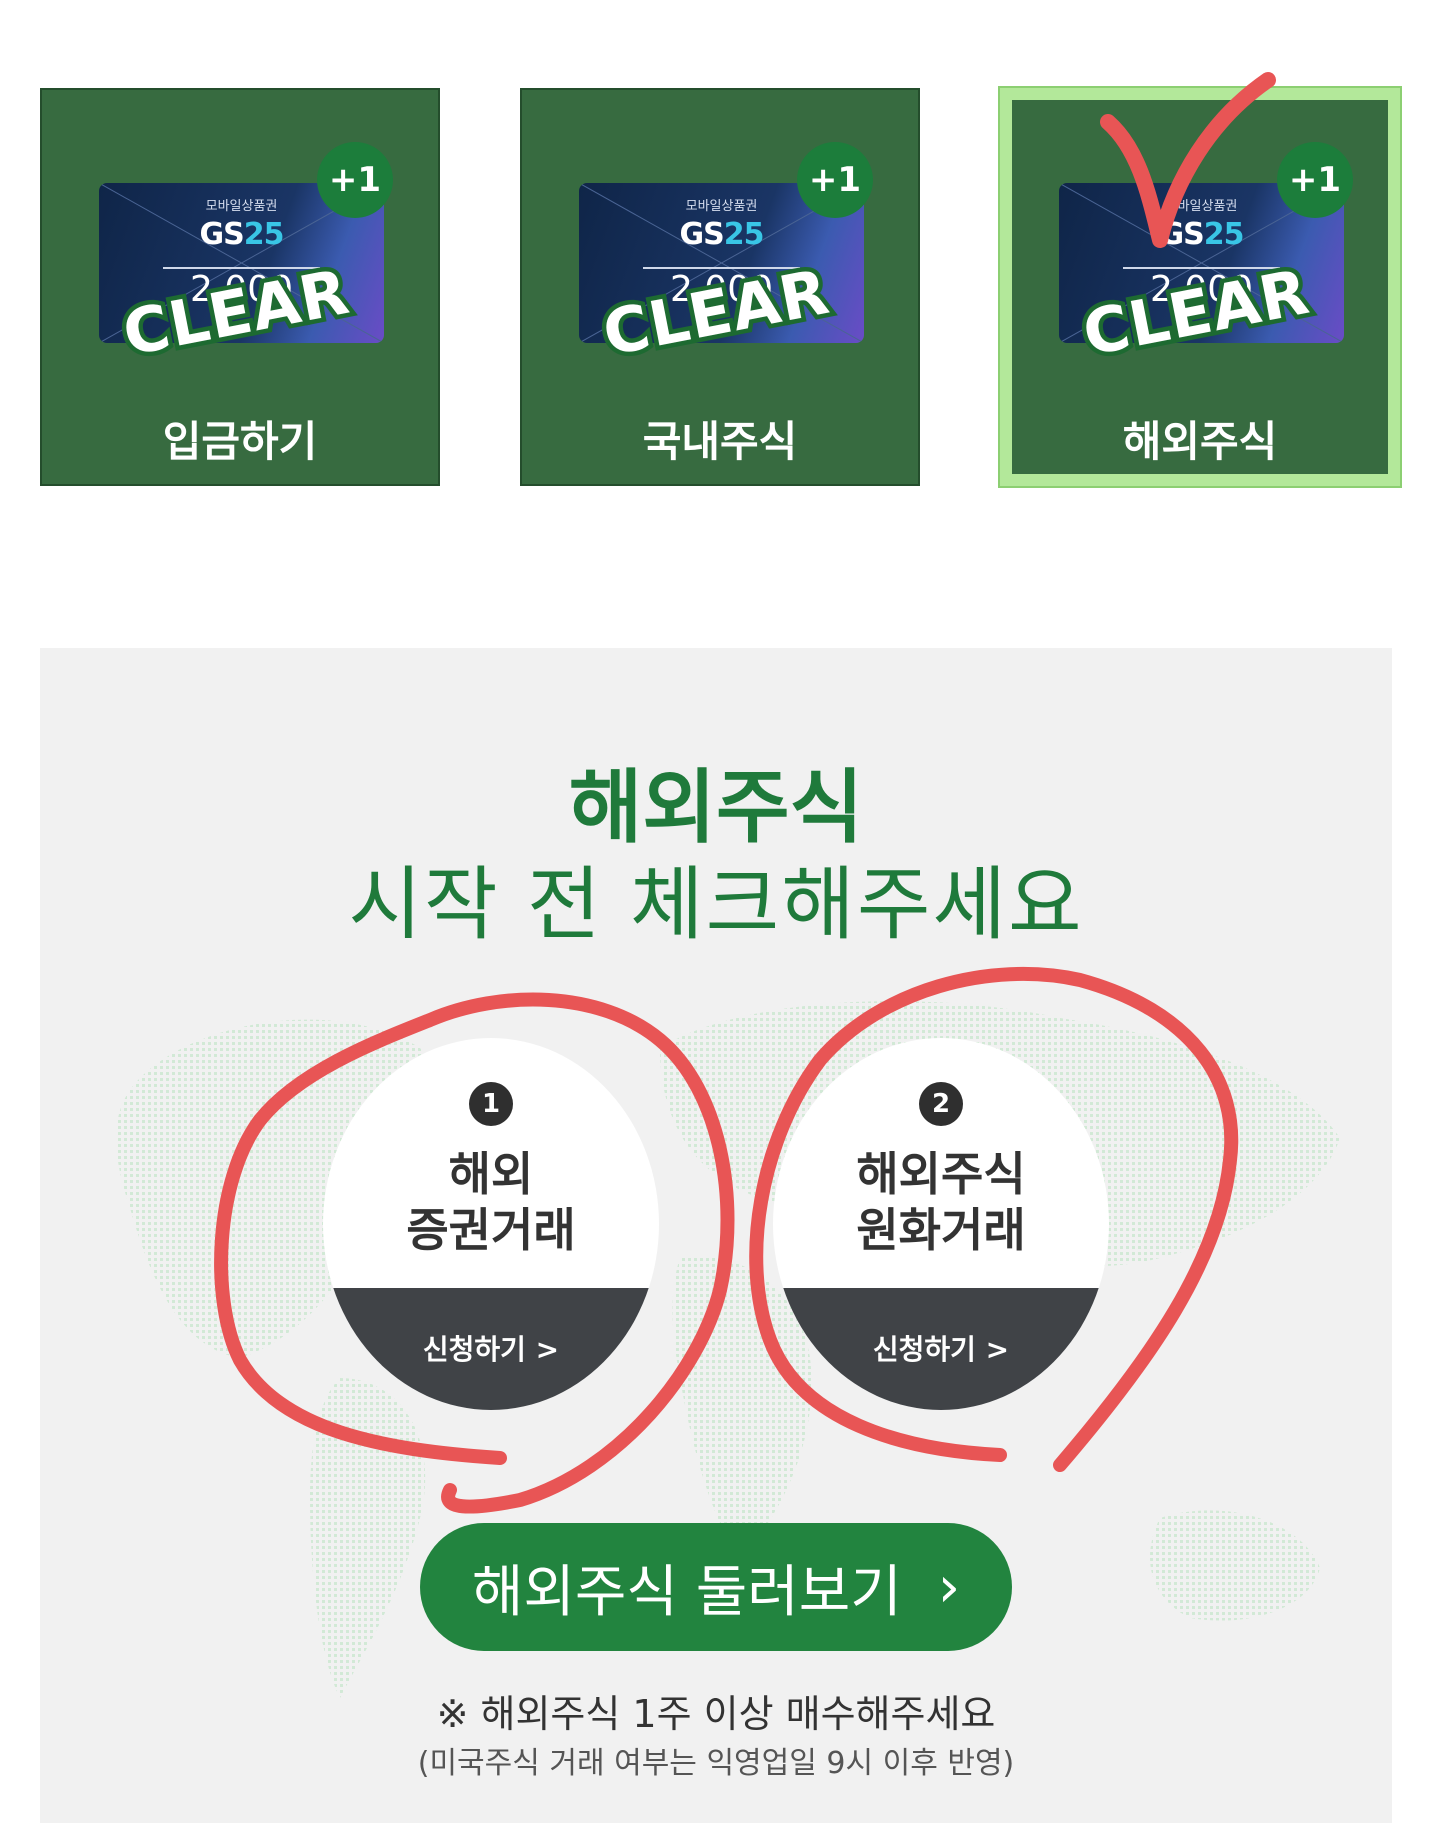  I want to click on browse-button-label: 해외주식 둘러보기, so click(686, 1592).